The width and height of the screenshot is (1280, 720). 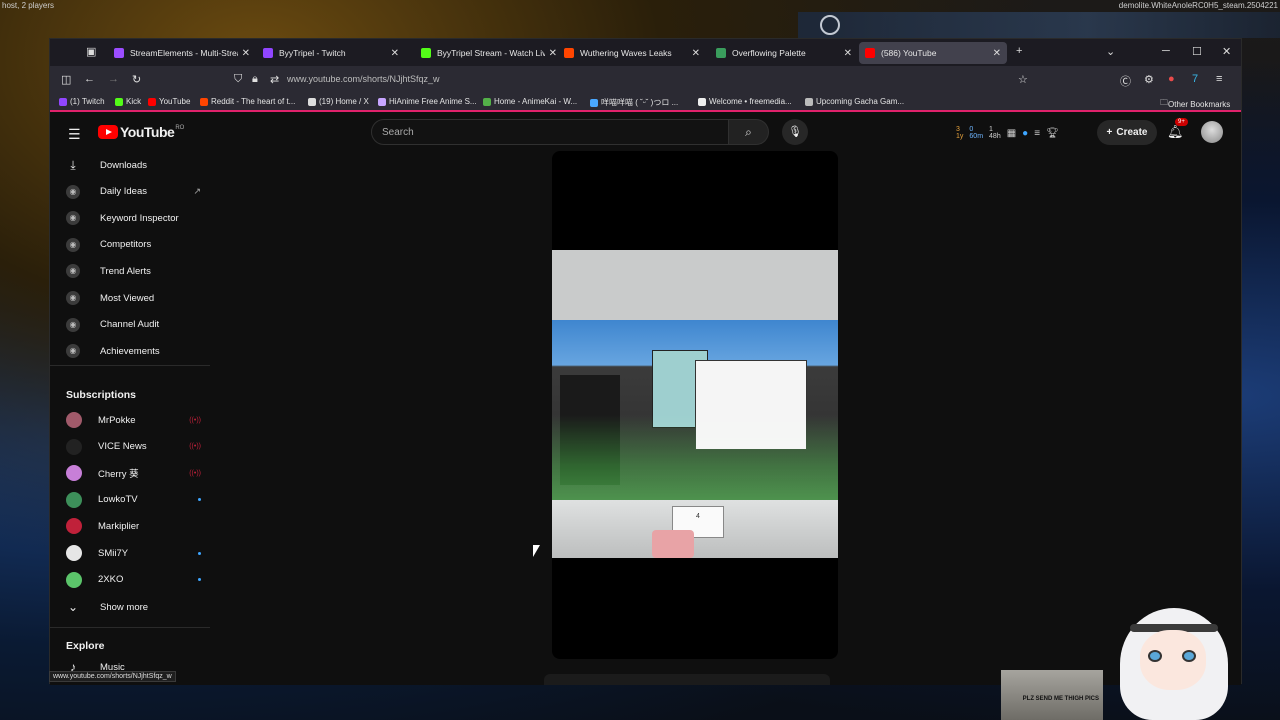 What do you see at coordinates (1226, 51) in the screenshot?
I see `close-window-icon: ✕` at bounding box center [1226, 51].